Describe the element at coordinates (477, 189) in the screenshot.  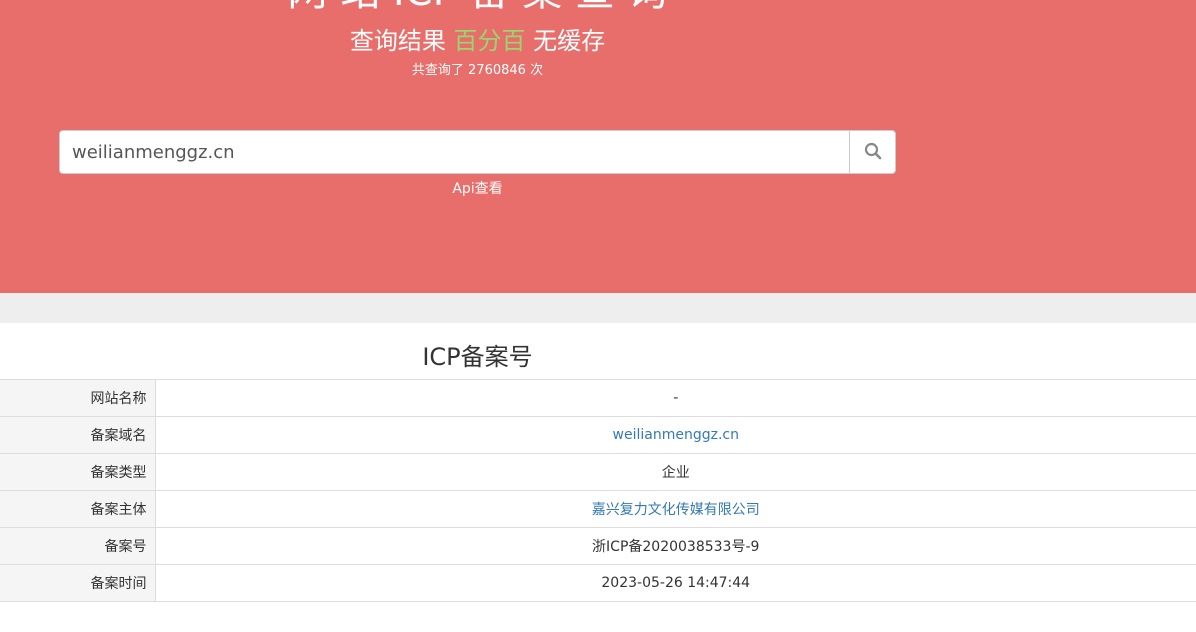
I see `api-link: Api查看` at that location.